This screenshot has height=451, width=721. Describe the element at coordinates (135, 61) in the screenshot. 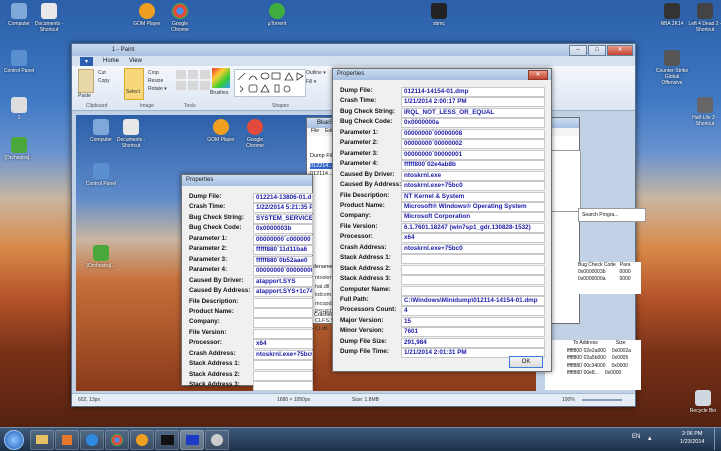

I see `tab-view: View` at that location.